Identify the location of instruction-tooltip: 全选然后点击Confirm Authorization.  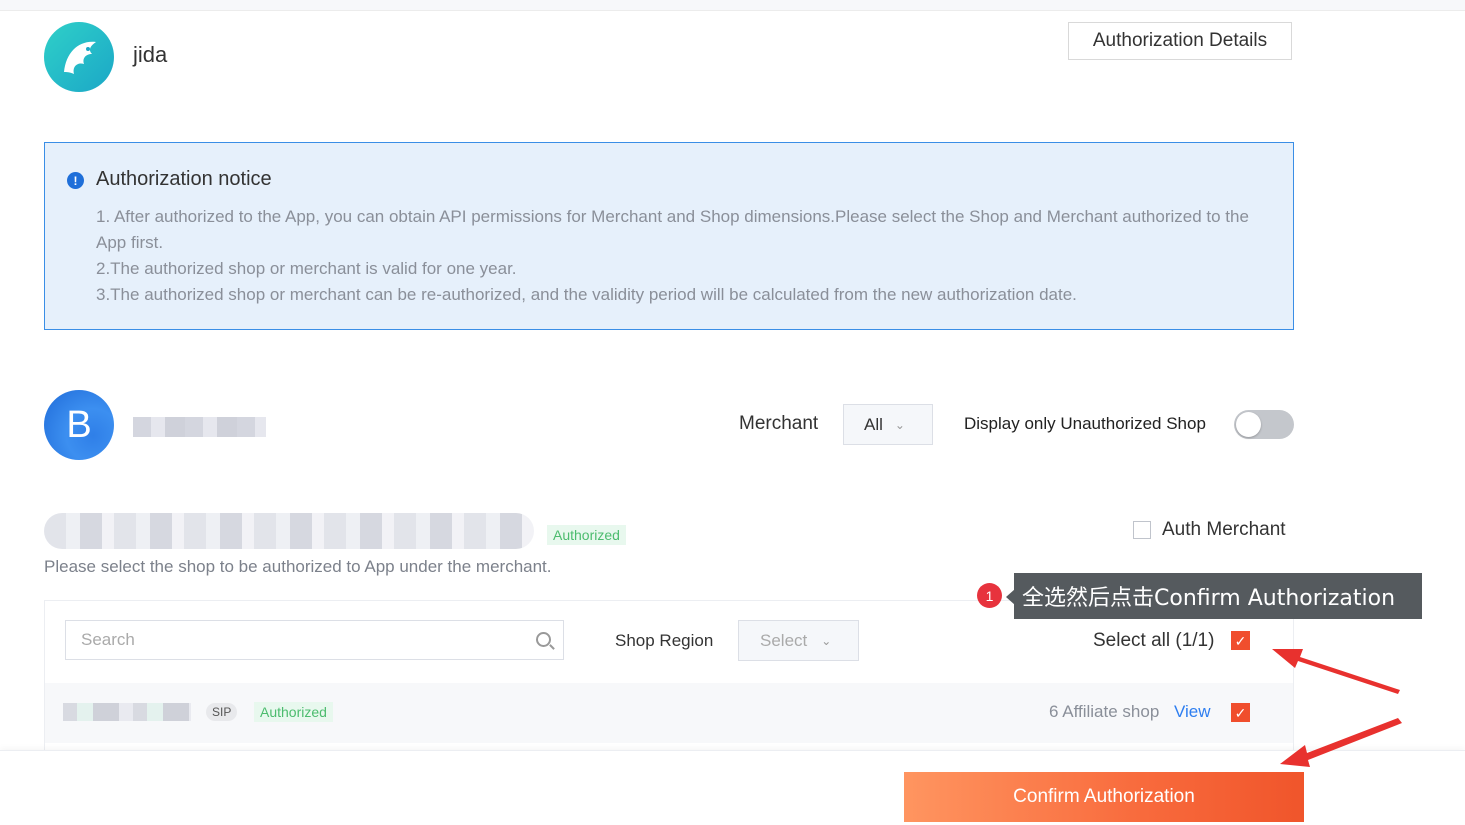
(1218, 596).